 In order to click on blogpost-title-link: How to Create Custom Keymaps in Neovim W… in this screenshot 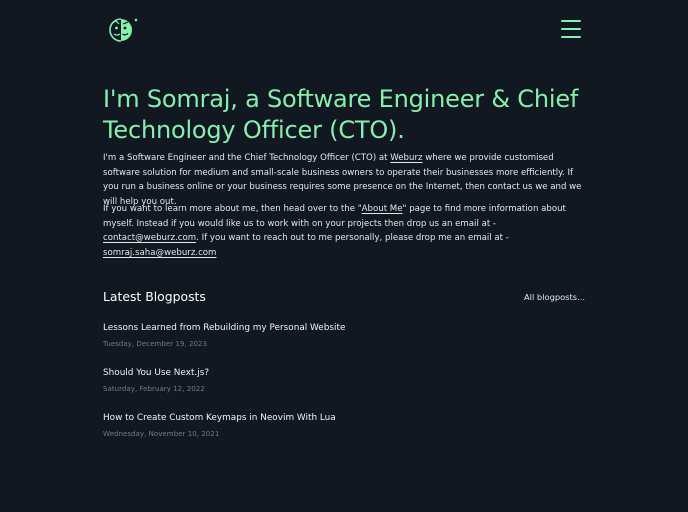, I will do `click(344, 418)`.